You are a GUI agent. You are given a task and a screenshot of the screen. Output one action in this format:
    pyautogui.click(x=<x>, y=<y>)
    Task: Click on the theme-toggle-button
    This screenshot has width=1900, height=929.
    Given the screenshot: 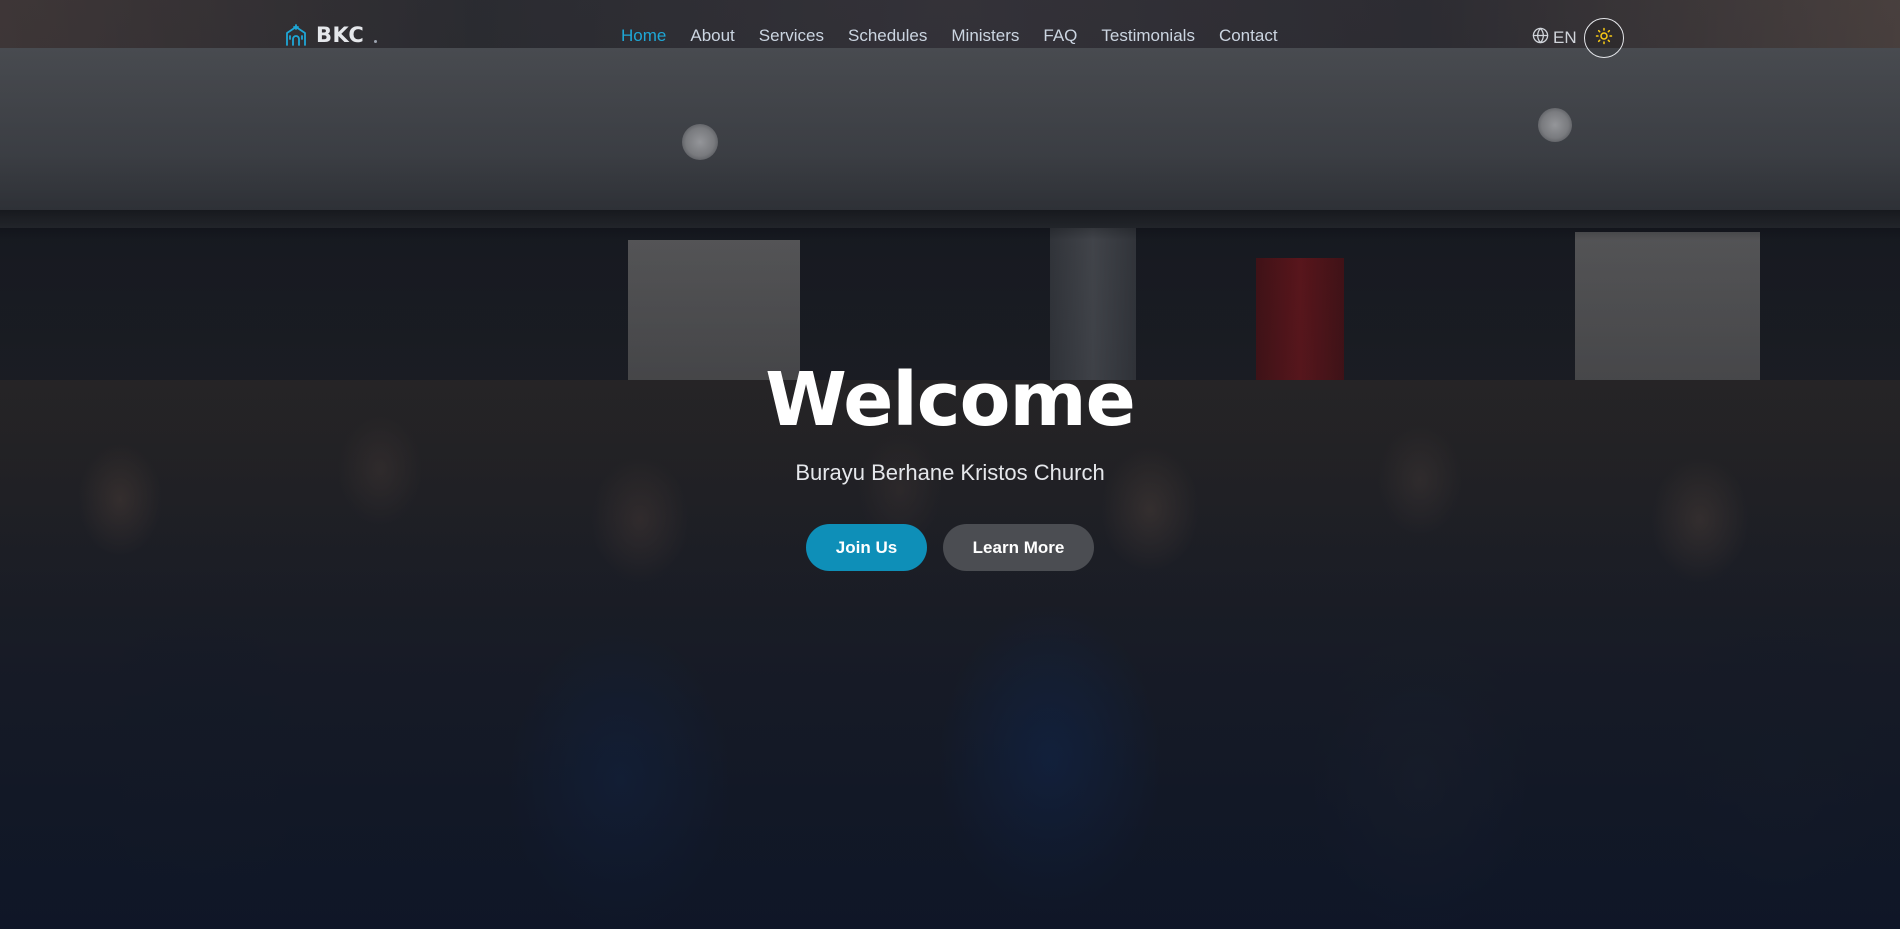 What is the action you would take?
    pyautogui.click(x=1603, y=38)
    